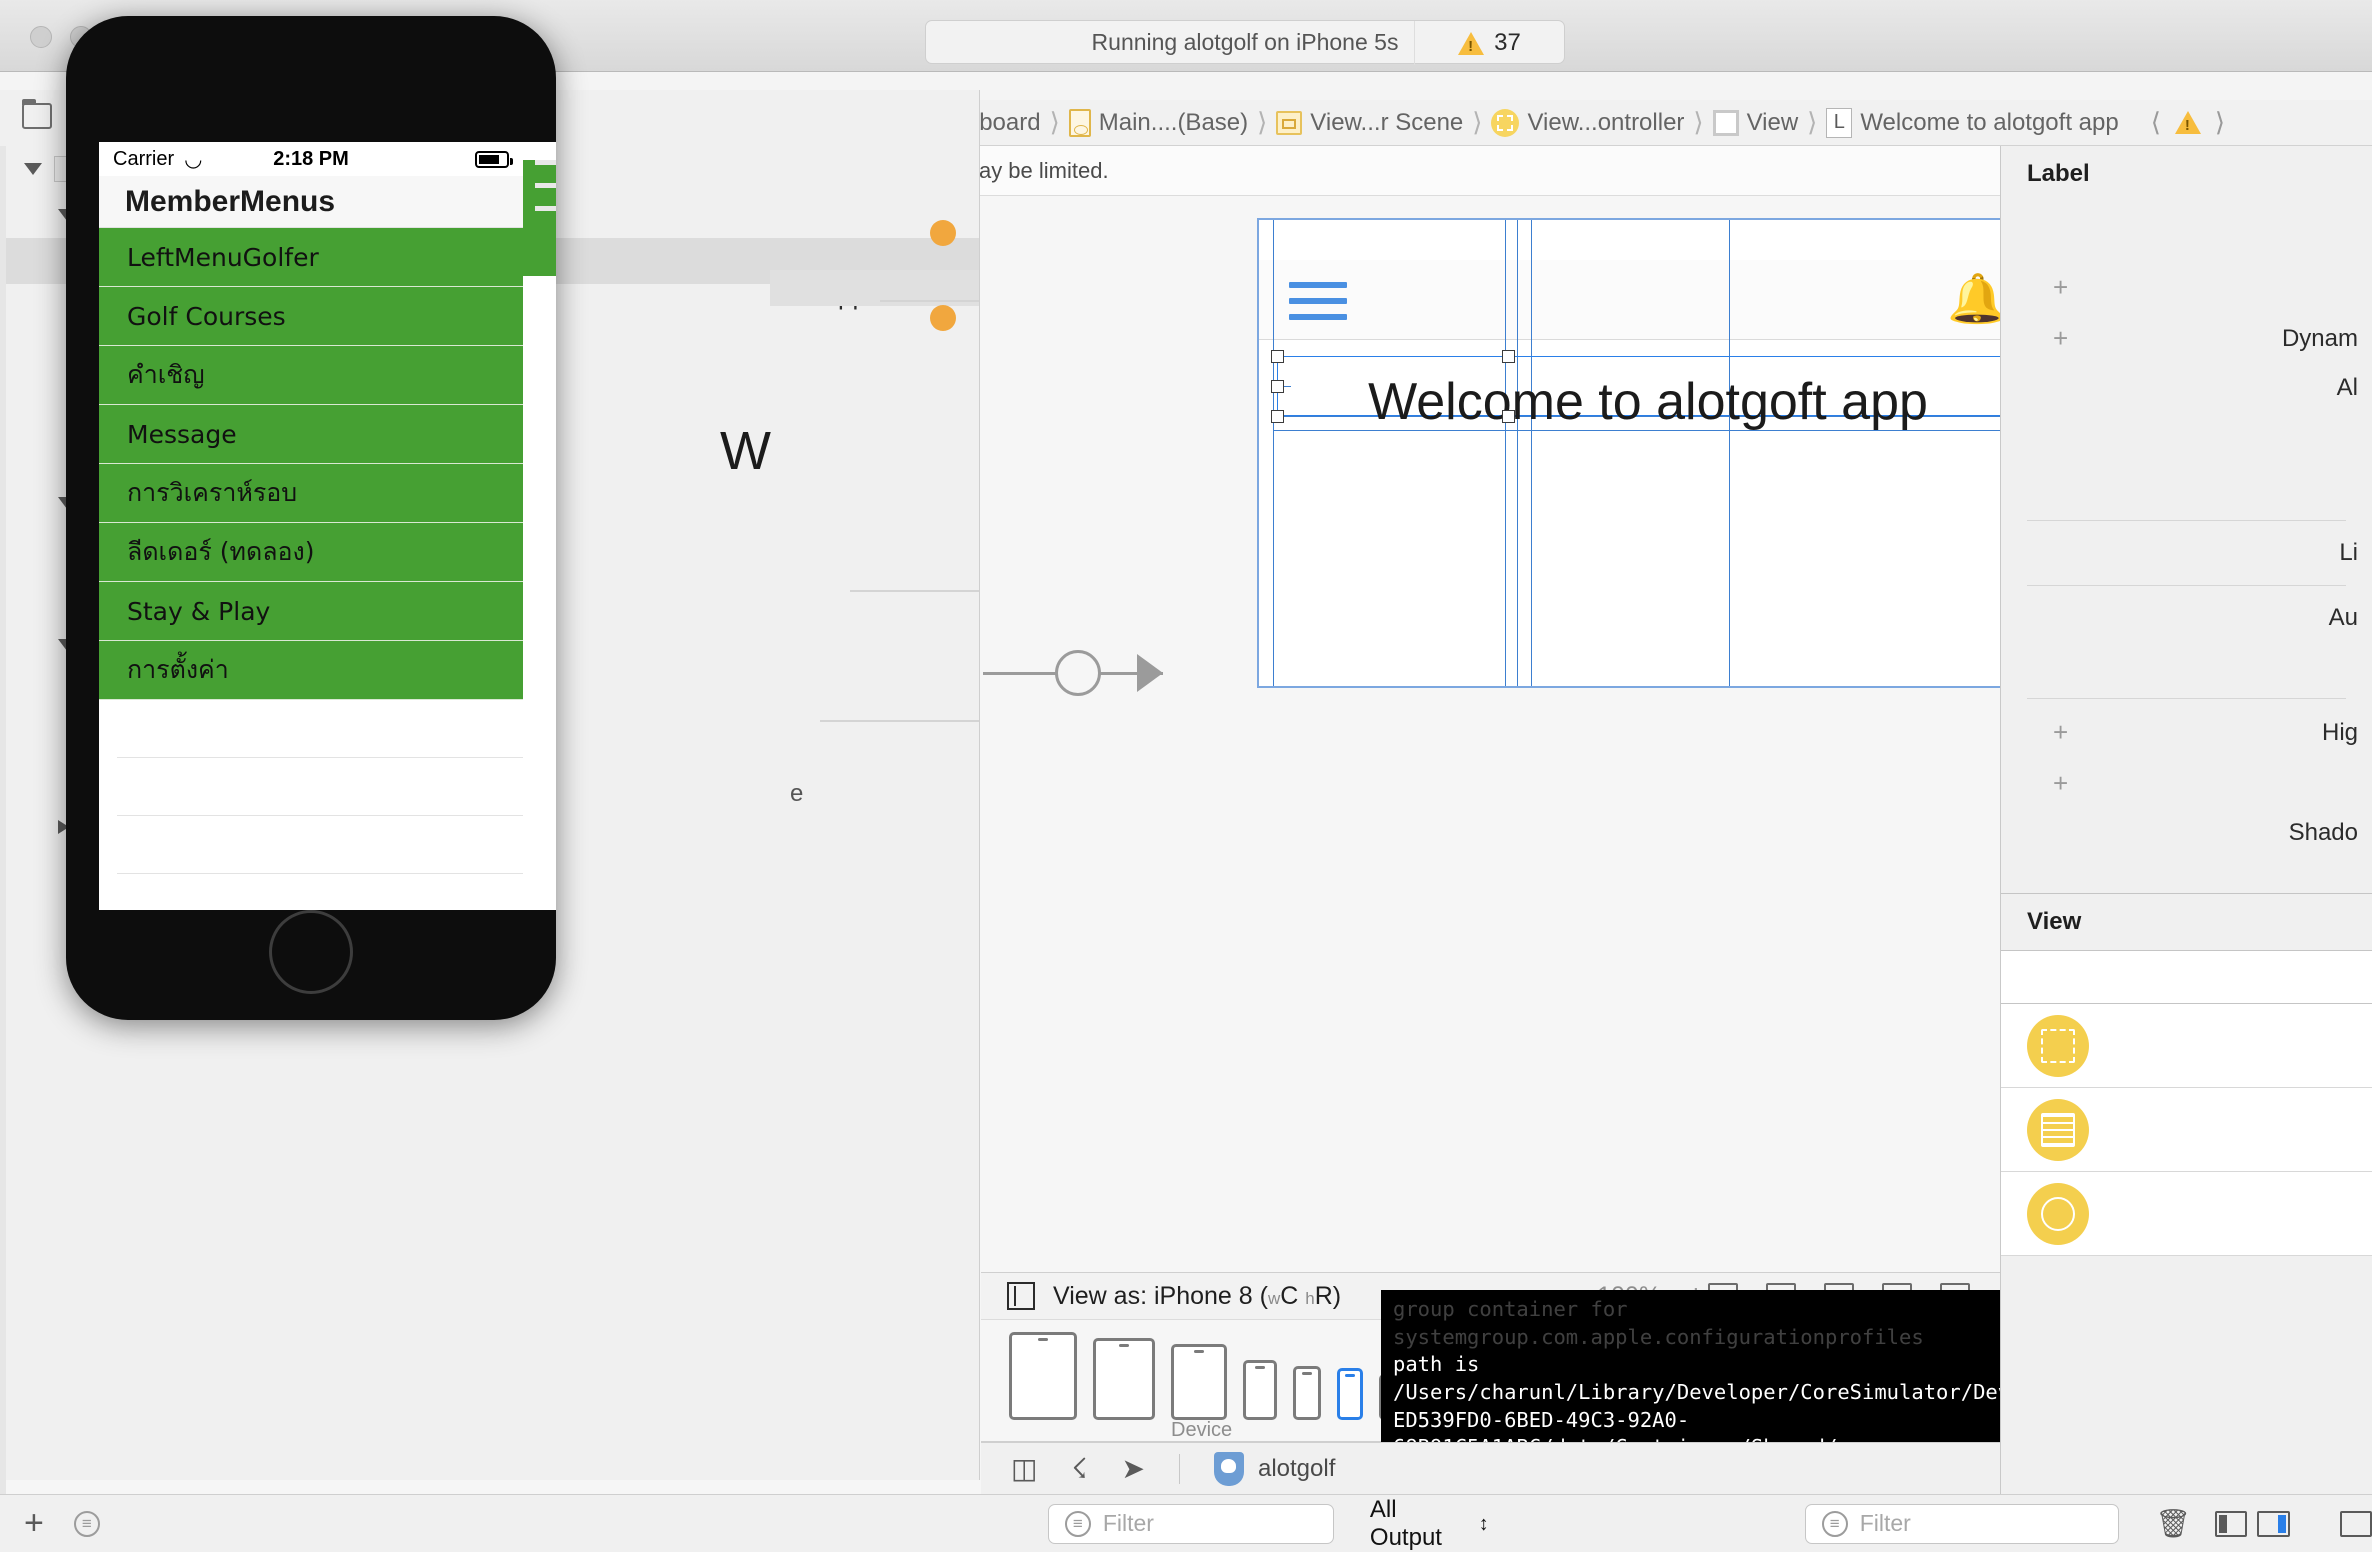 The width and height of the screenshot is (2372, 1552). Describe the element at coordinates (2220, 122) in the screenshot. I see `next-issue-icon: ⟩` at that location.